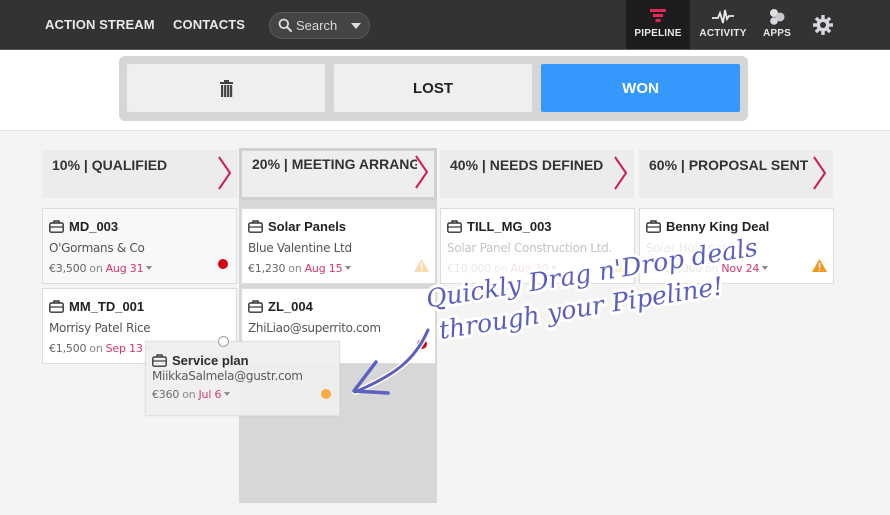  Describe the element at coordinates (324, 268) in the screenshot. I see `deal-close-date: Aug 15` at that location.